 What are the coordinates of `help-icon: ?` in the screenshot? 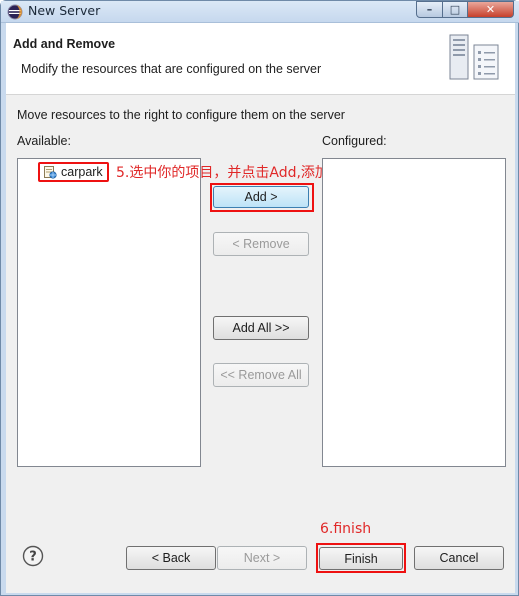 It's located at (33, 556).